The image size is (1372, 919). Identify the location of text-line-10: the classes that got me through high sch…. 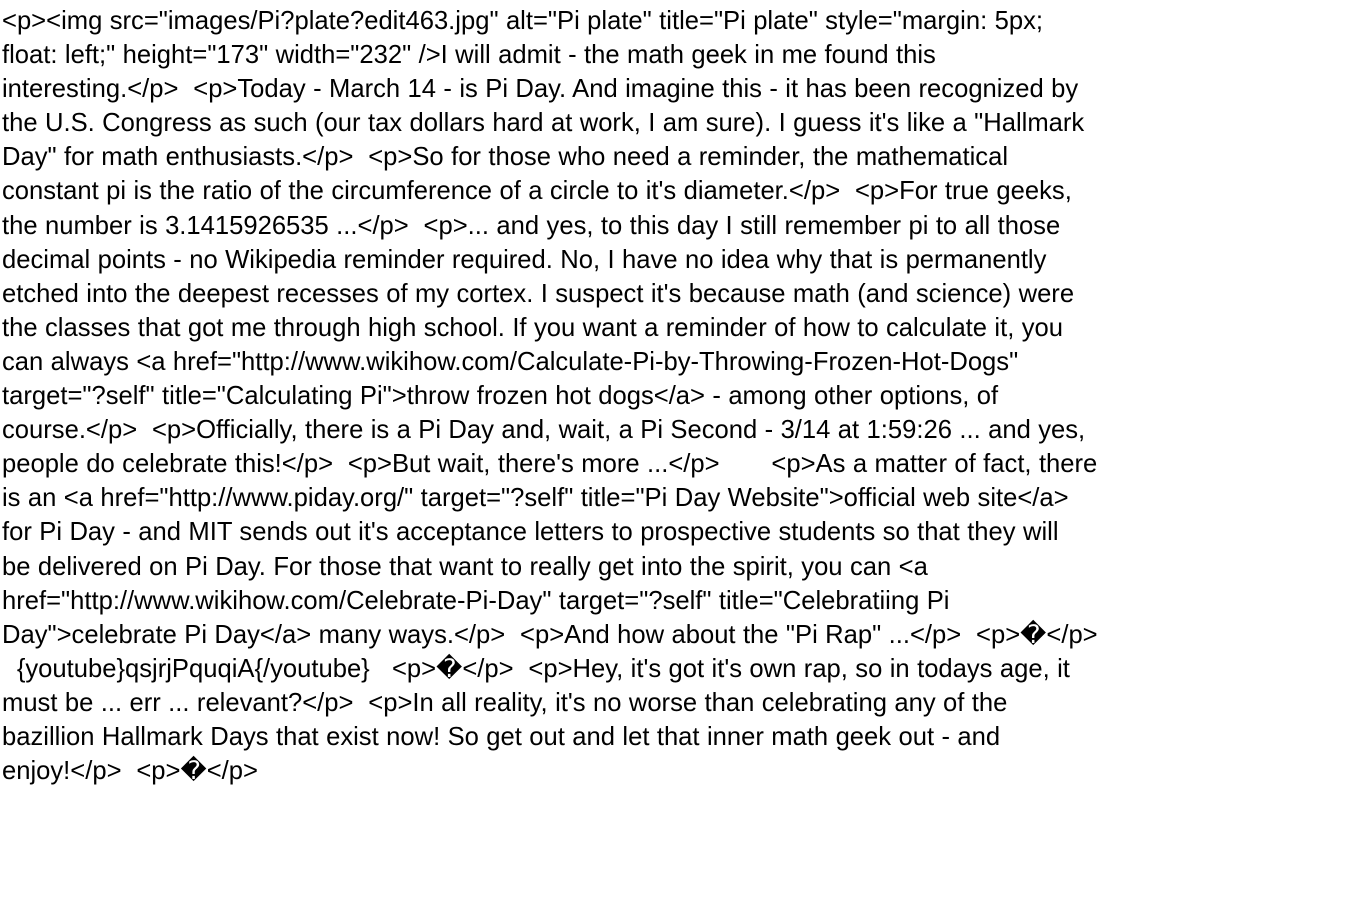
(533, 327).